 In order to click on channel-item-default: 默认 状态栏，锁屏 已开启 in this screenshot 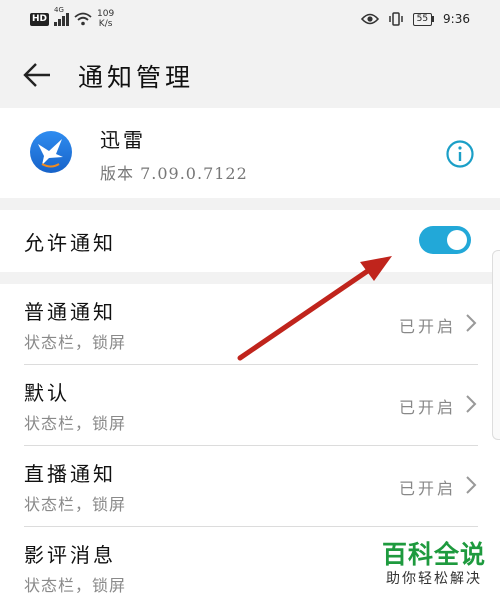, I will do `click(250, 405)`.